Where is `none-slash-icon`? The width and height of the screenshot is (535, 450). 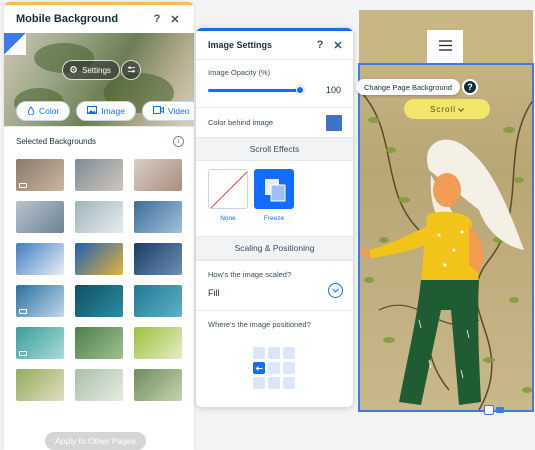
none-slash-icon is located at coordinates (228, 189).